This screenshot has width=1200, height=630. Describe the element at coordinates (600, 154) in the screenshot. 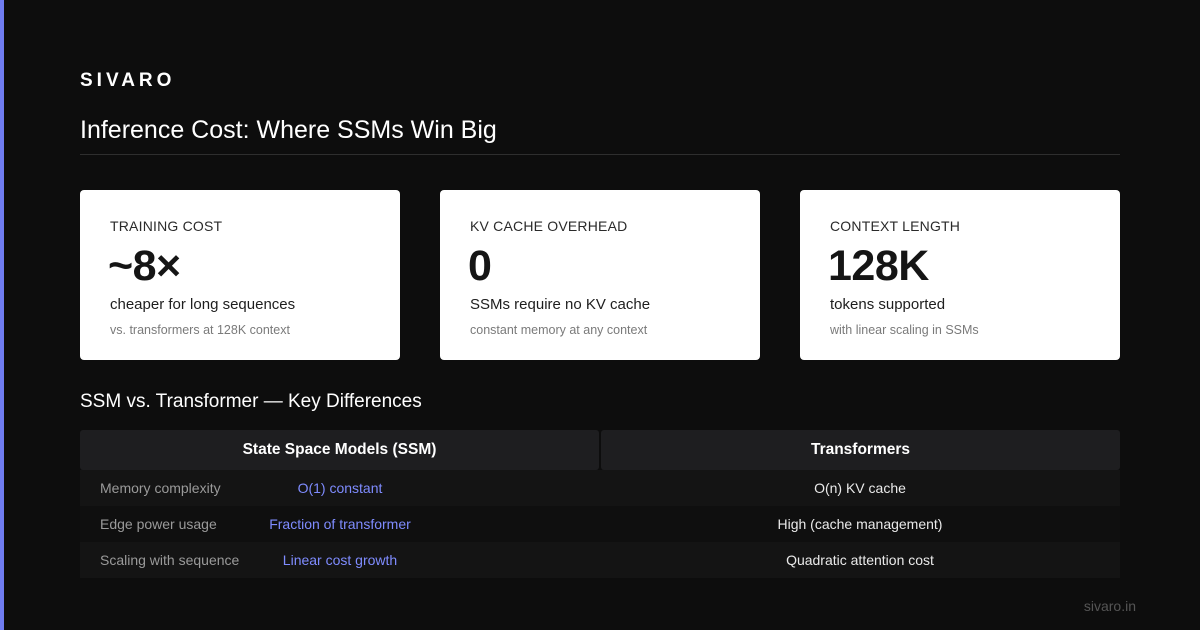

I see `title-divider` at that location.